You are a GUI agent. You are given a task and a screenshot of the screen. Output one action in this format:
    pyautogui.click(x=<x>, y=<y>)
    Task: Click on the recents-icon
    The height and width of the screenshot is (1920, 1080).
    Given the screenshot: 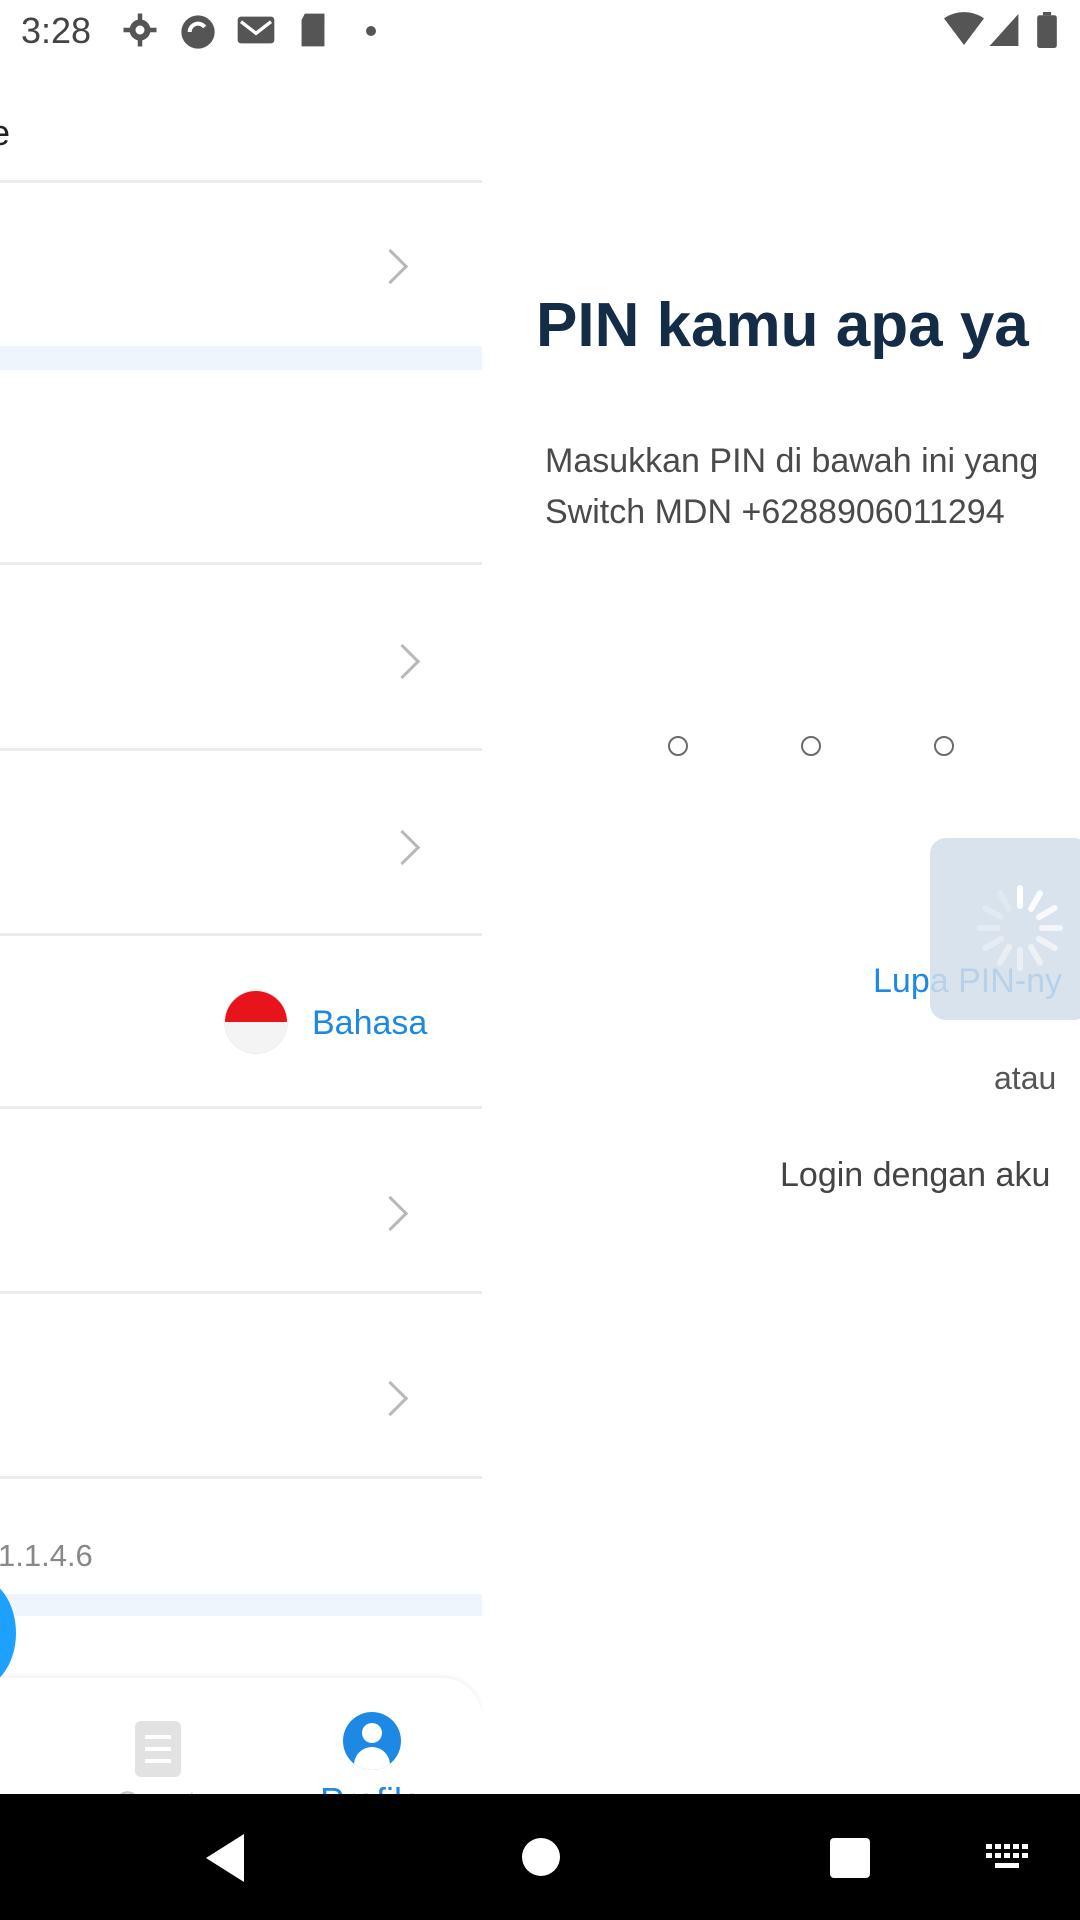 What is the action you would take?
    pyautogui.click(x=850, y=1858)
    